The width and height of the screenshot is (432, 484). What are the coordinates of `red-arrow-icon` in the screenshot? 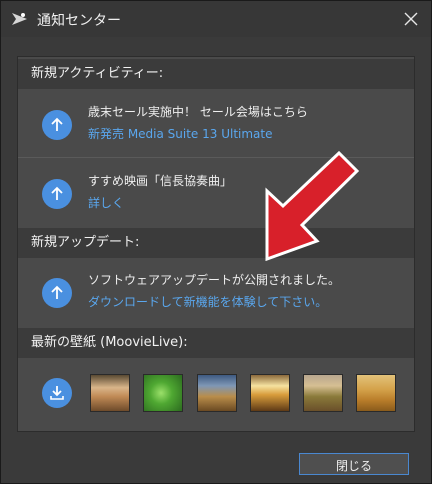 It's located at (312, 206).